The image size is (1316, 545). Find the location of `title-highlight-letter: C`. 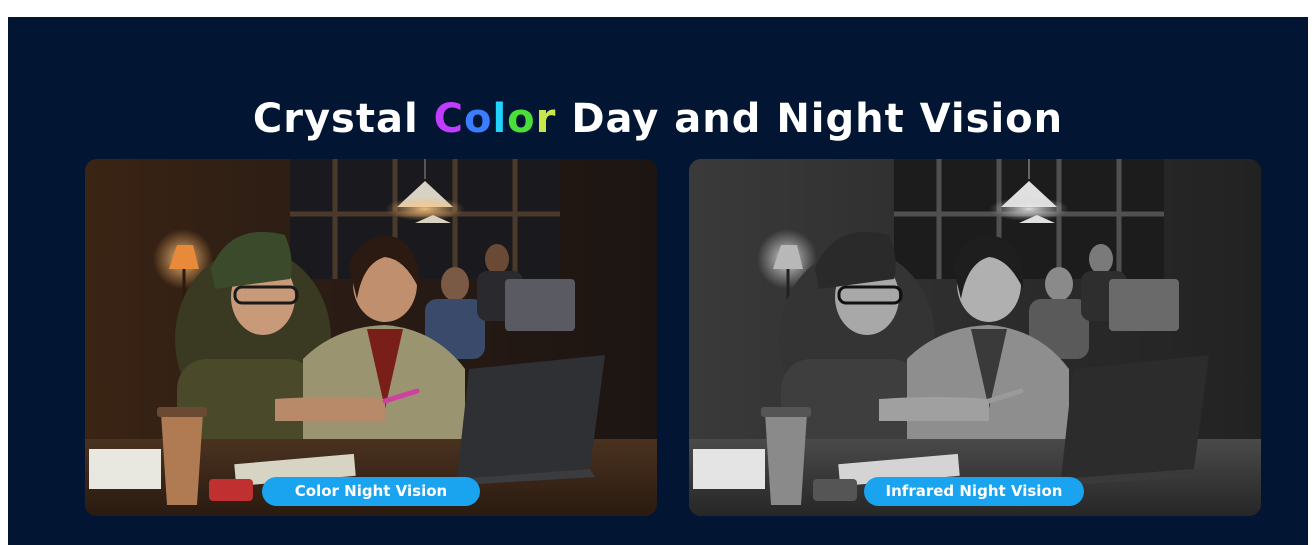

title-highlight-letter: C is located at coordinates (448, 119).